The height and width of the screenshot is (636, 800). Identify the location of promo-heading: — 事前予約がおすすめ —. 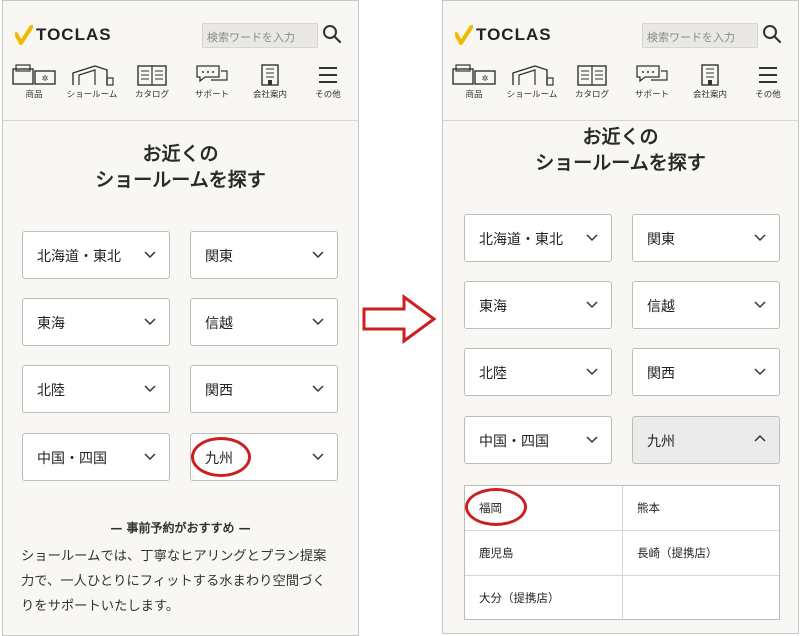
(180, 528).